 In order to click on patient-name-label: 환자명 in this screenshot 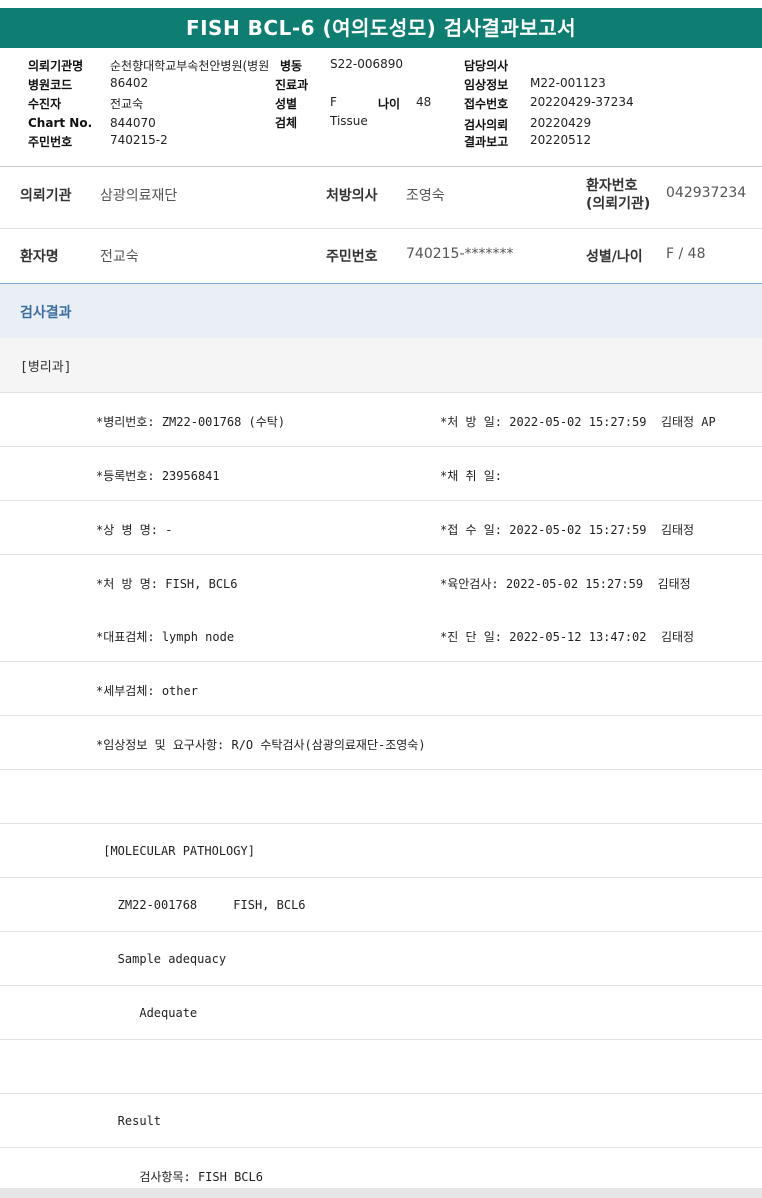, I will do `click(39, 257)`.